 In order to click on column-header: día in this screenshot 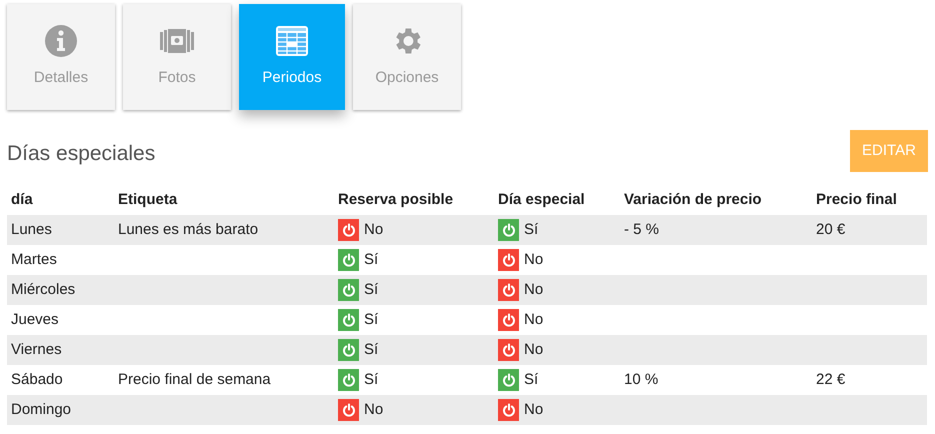, I will do `click(60, 200)`.